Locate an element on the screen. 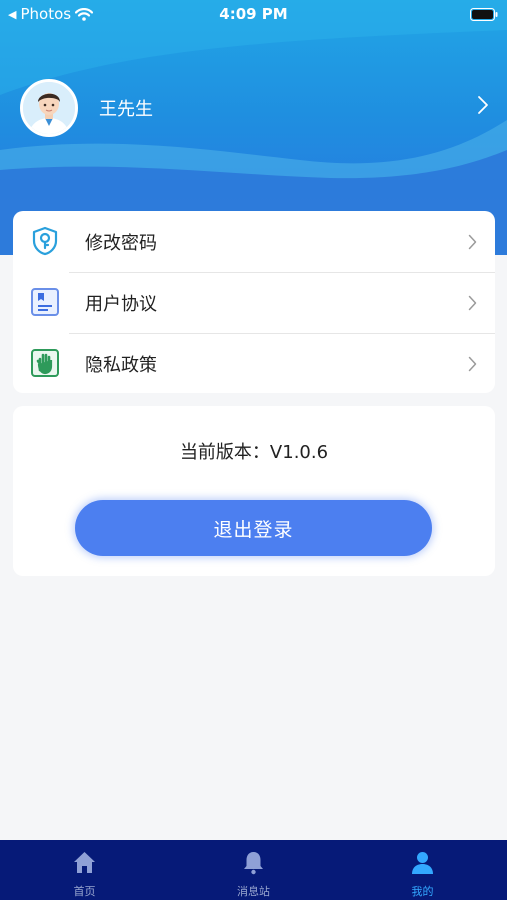 This screenshot has width=507, height=900. doctor-avatar-icon is located at coordinates (49, 108).